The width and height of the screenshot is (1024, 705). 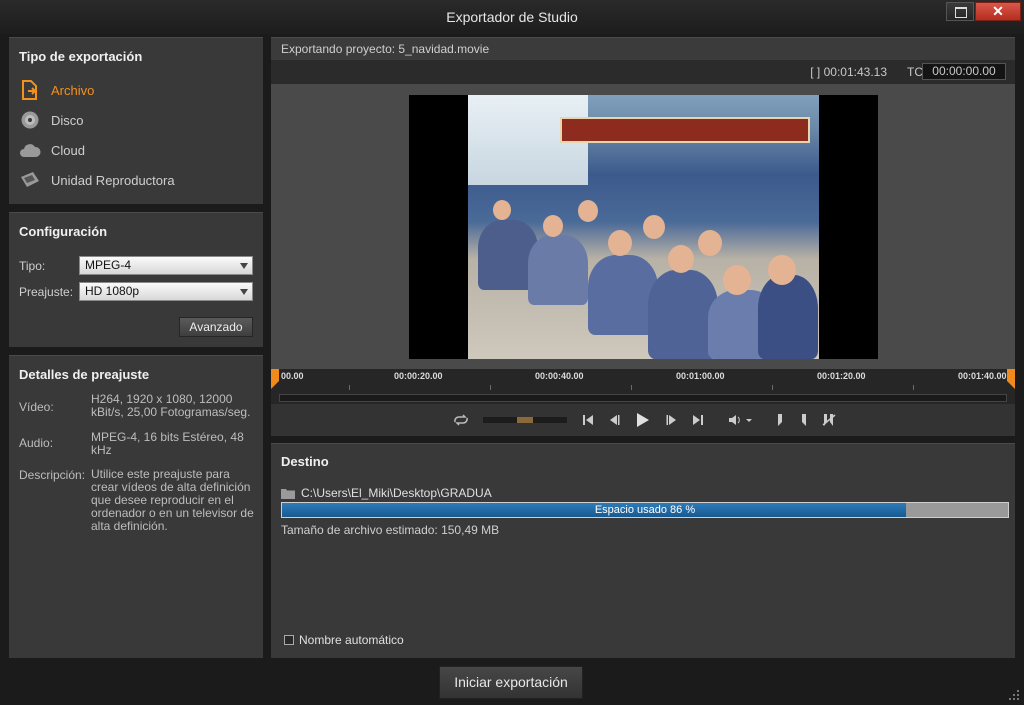 I want to click on advanced-button: Avanzado, so click(x=216, y=327).